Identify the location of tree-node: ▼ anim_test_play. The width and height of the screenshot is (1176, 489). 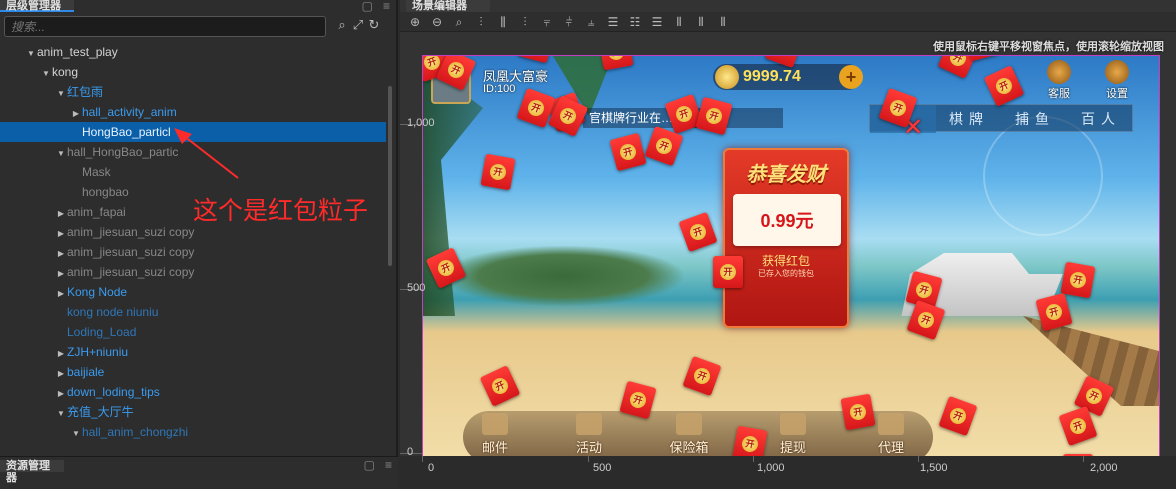
(193, 52).